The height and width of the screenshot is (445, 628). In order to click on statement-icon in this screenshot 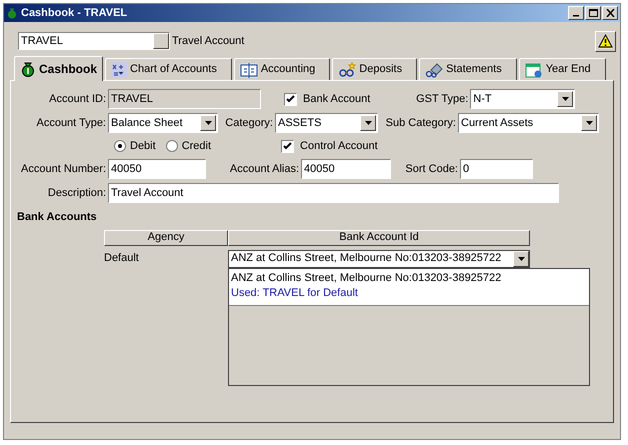, I will do `click(434, 70)`.